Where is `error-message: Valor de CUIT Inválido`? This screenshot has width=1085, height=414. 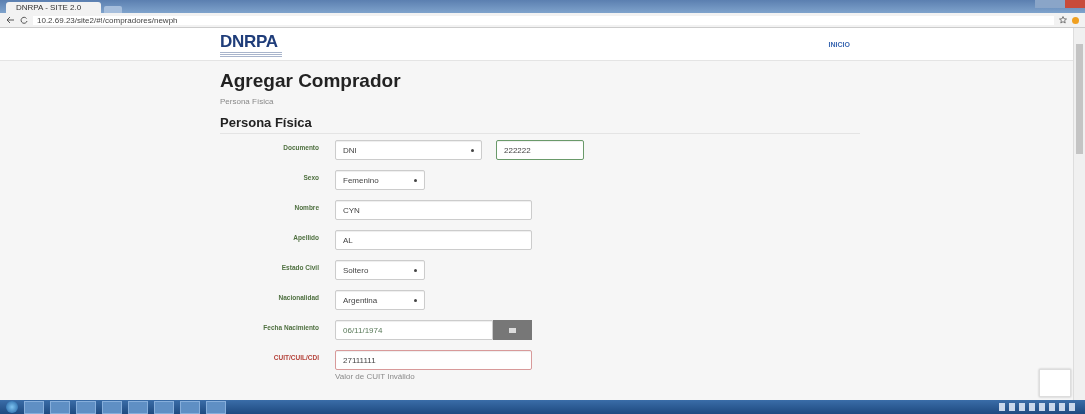 error-message: Valor de CUIT Inválido is located at coordinates (375, 376).